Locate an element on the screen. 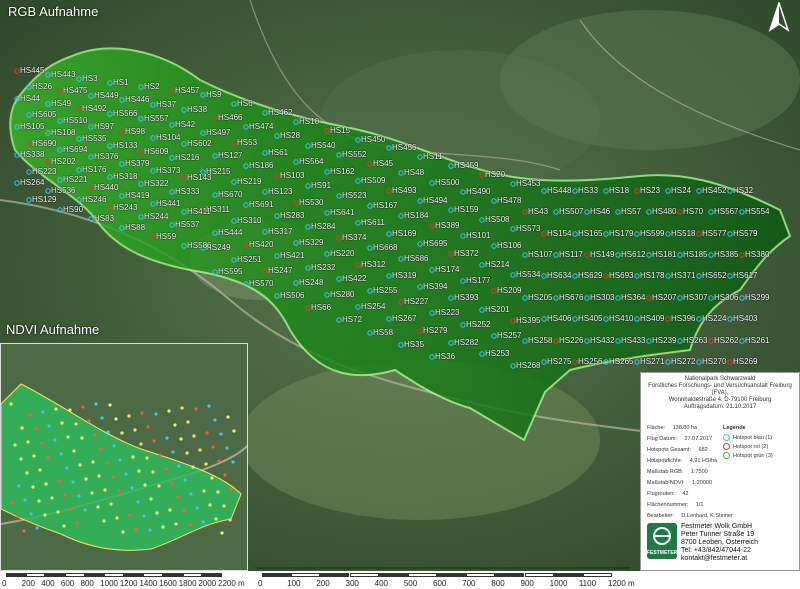 The width and height of the screenshot is (800, 589). hotspot-label: HS226 is located at coordinates (571, 341).